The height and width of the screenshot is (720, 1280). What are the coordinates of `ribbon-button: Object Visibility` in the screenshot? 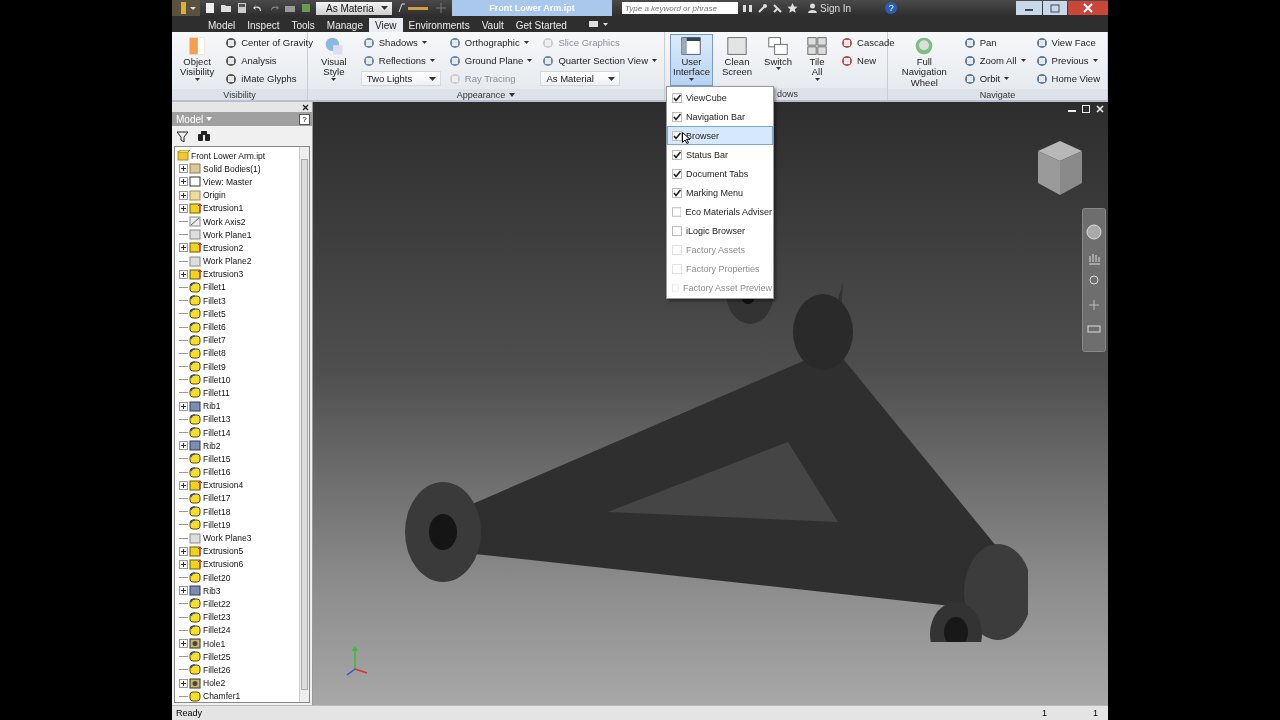 It's located at (197, 60).